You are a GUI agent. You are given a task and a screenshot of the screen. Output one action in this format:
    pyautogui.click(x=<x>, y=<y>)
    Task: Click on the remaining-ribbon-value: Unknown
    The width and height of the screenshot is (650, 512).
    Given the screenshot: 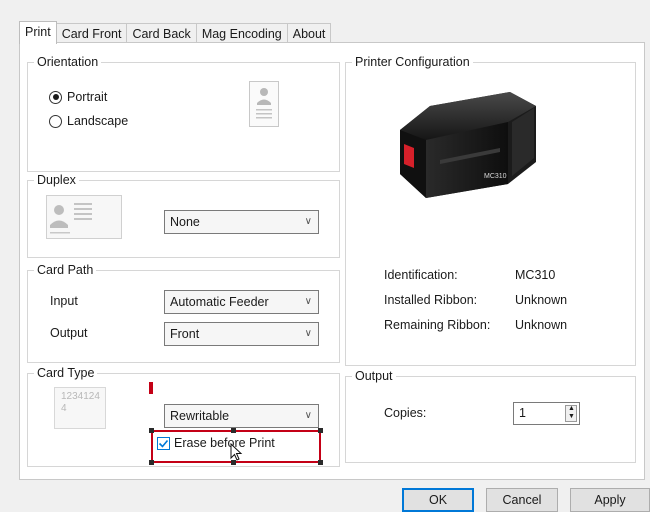 What is the action you would take?
    pyautogui.click(x=541, y=325)
    